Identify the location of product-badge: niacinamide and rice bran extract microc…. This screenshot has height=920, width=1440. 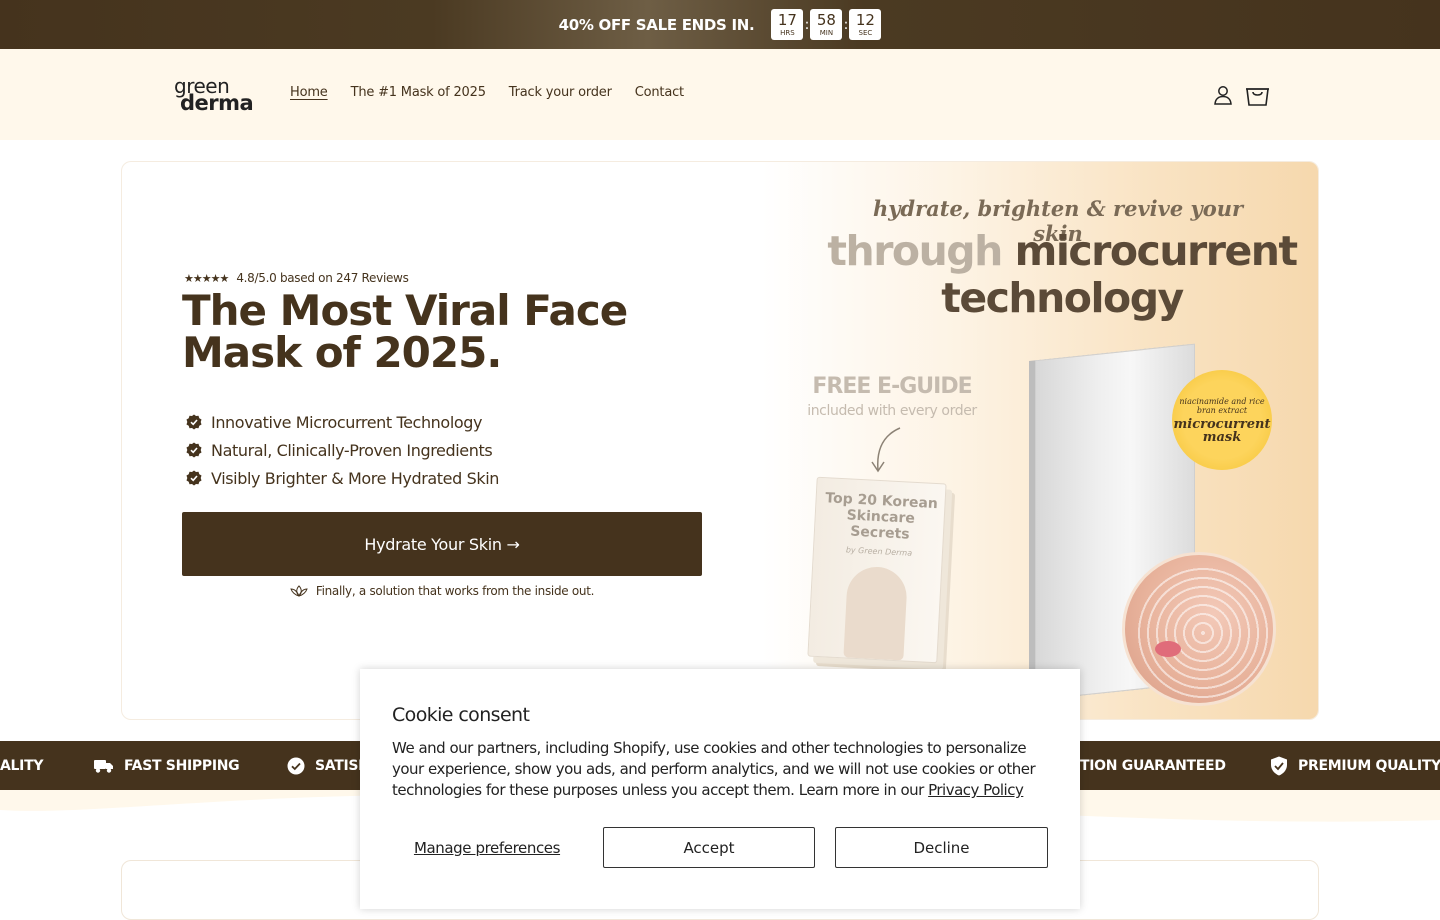
(1222, 420).